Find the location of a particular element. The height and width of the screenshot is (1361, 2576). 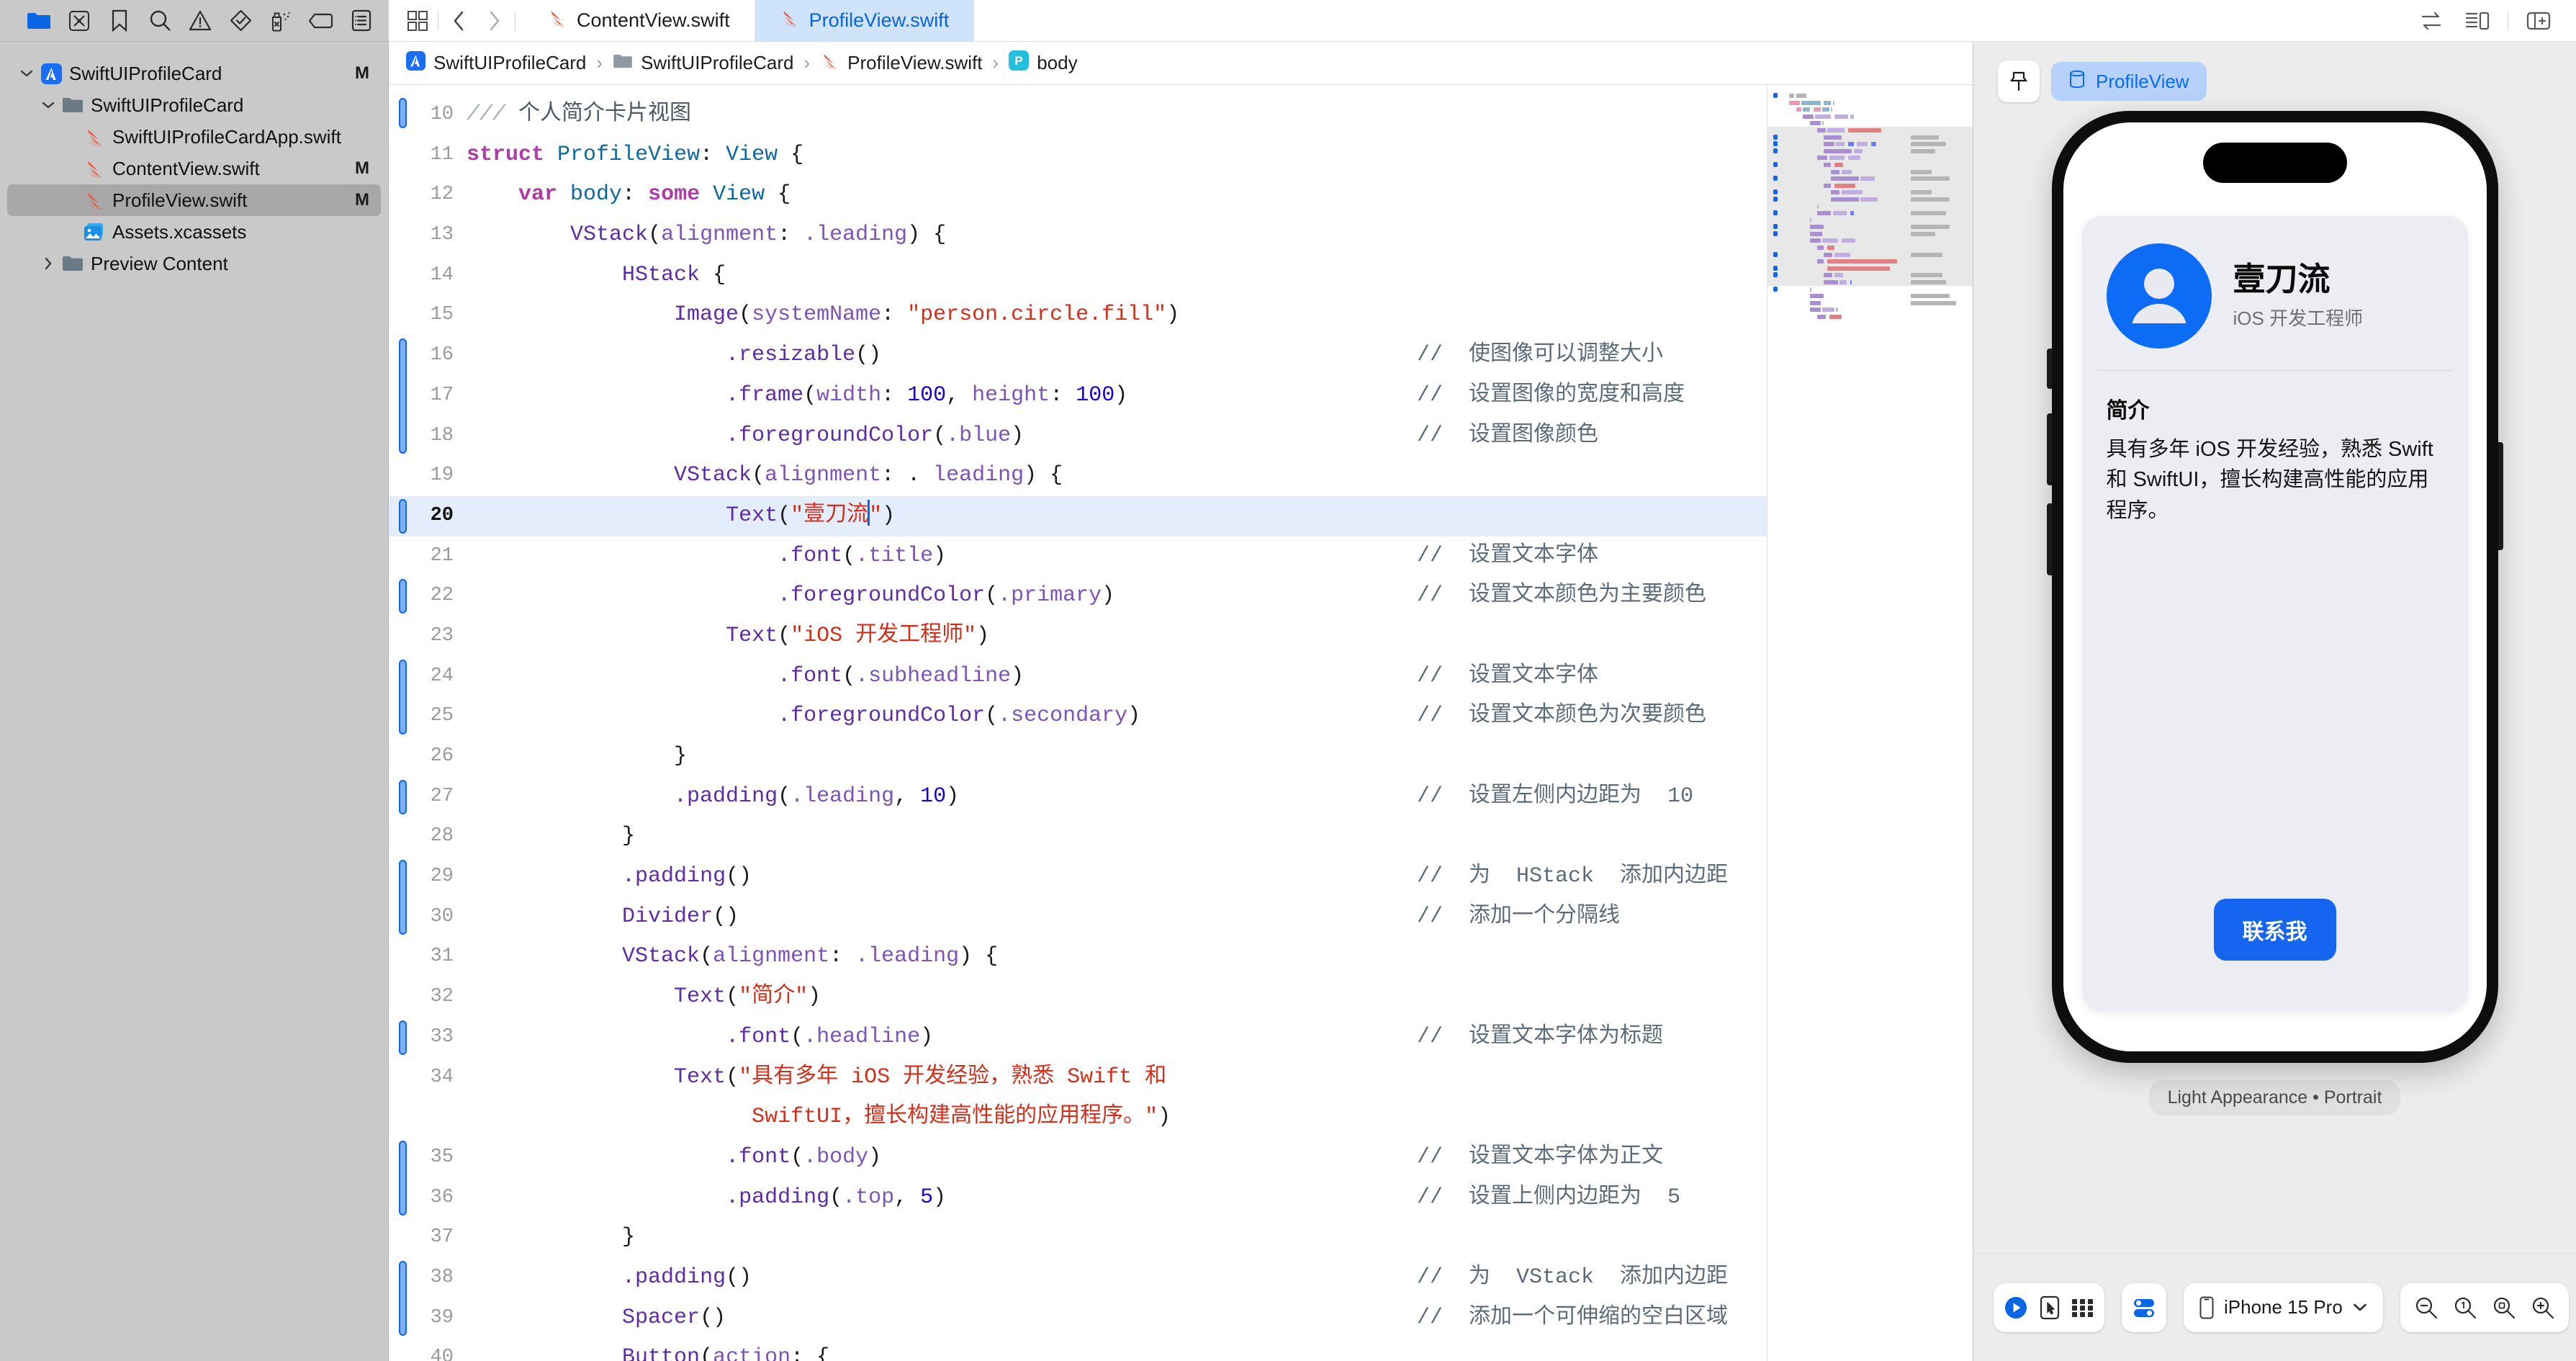

preview-settings-group is located at coordinates (2144, 1307).